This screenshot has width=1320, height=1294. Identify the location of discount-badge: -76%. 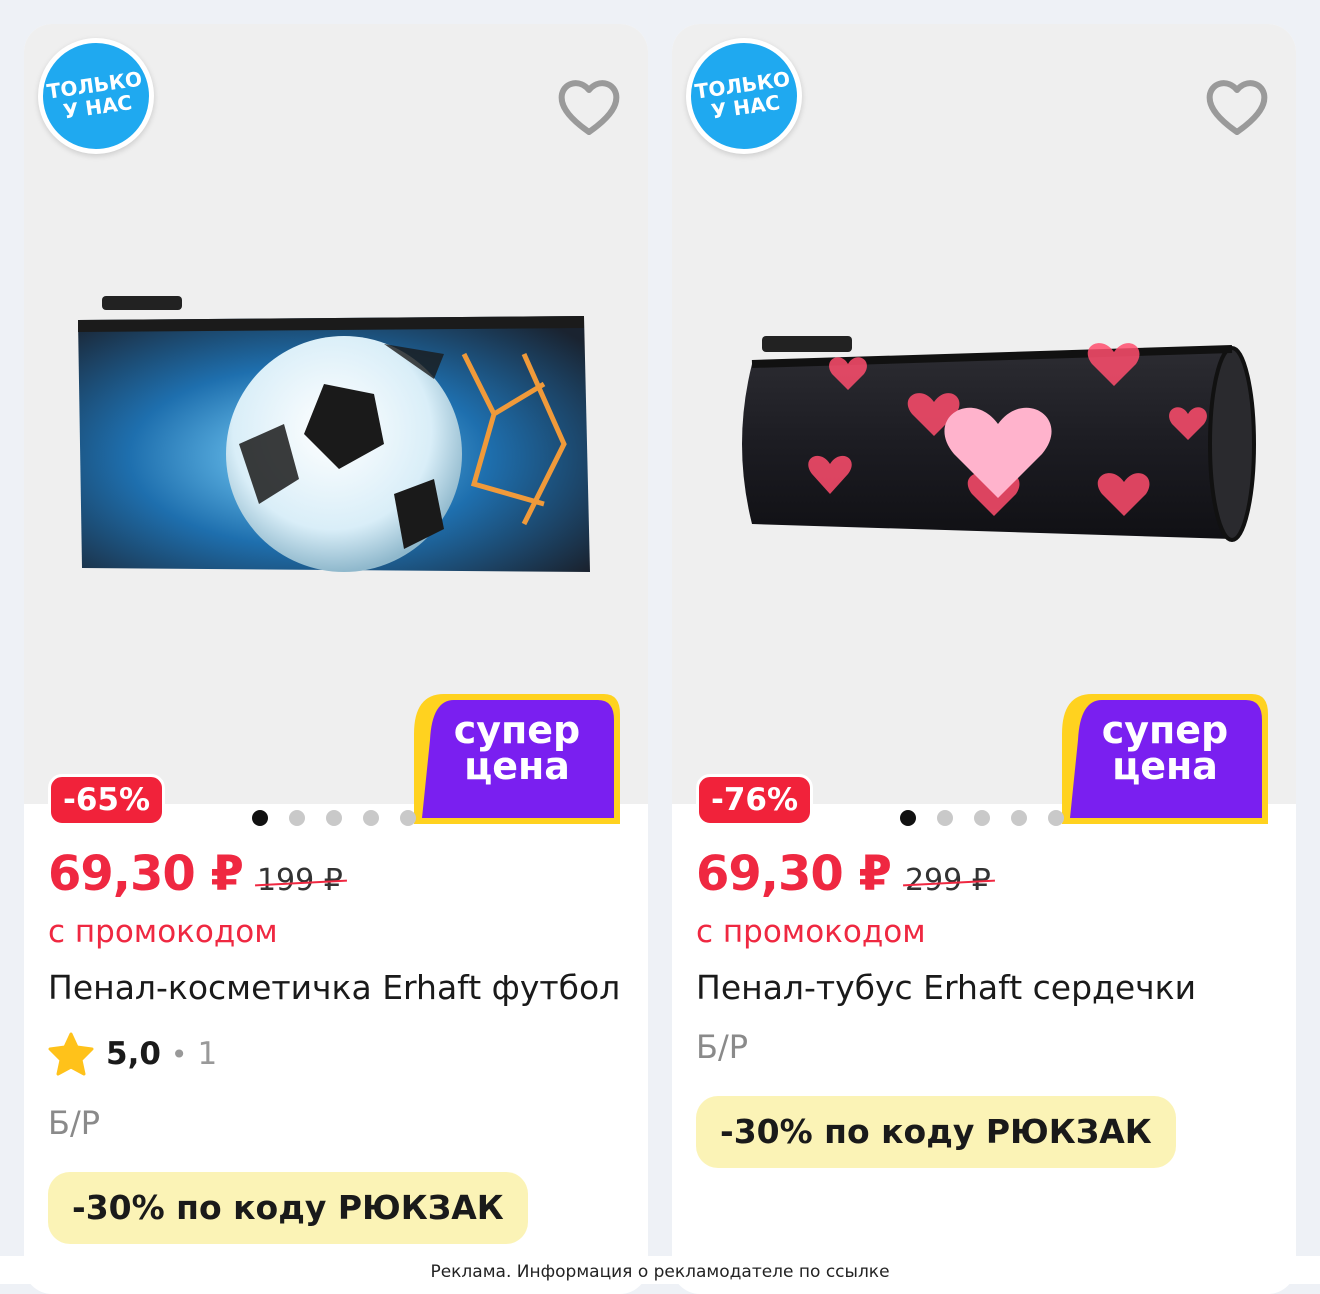
(755, 800).